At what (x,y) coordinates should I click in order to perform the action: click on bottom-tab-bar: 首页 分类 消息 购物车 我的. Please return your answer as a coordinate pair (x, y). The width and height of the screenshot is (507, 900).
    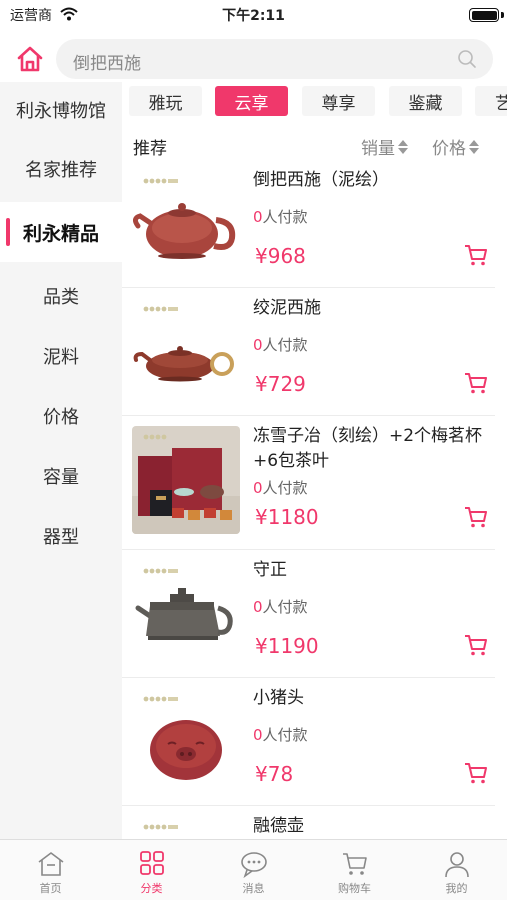
    Looking at the image, I should click on (253, 869).